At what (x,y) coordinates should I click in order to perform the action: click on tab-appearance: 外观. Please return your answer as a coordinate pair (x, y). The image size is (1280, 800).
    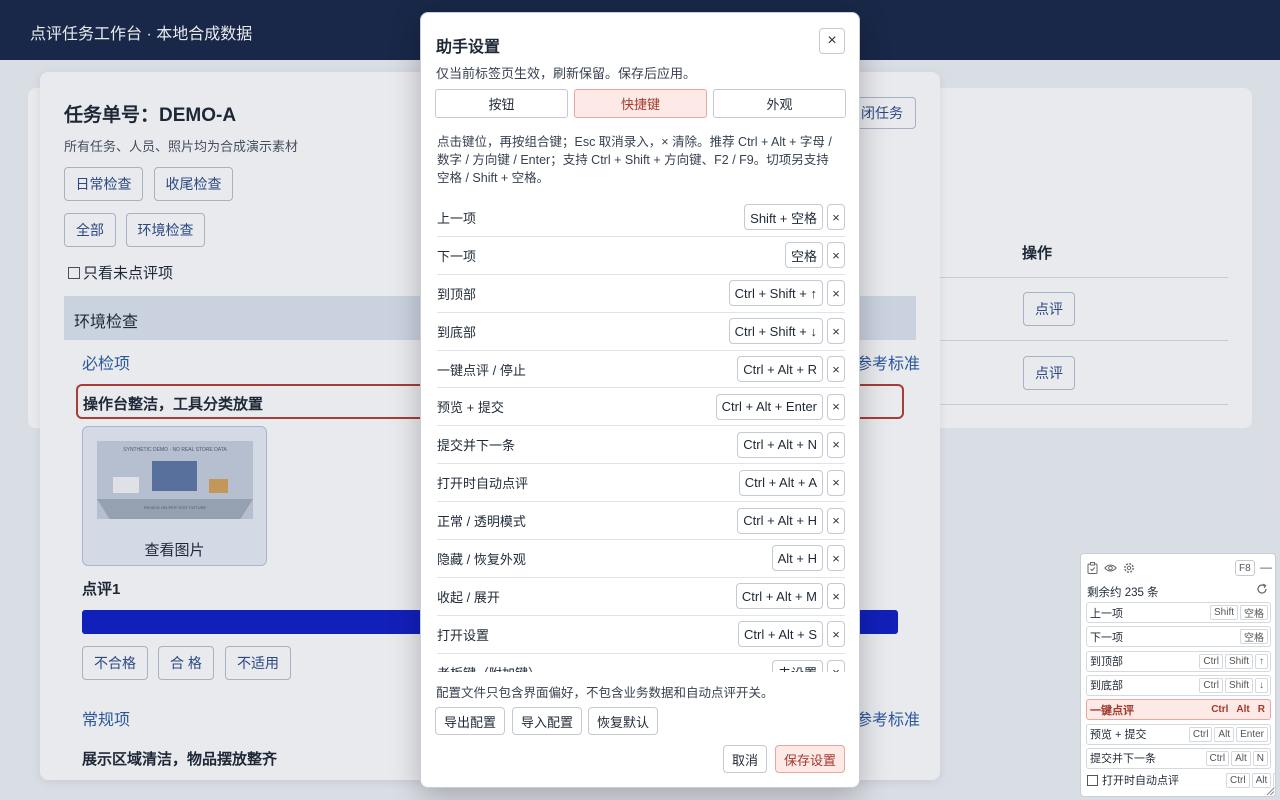
    Looking at the image, I should click on (779, 103).